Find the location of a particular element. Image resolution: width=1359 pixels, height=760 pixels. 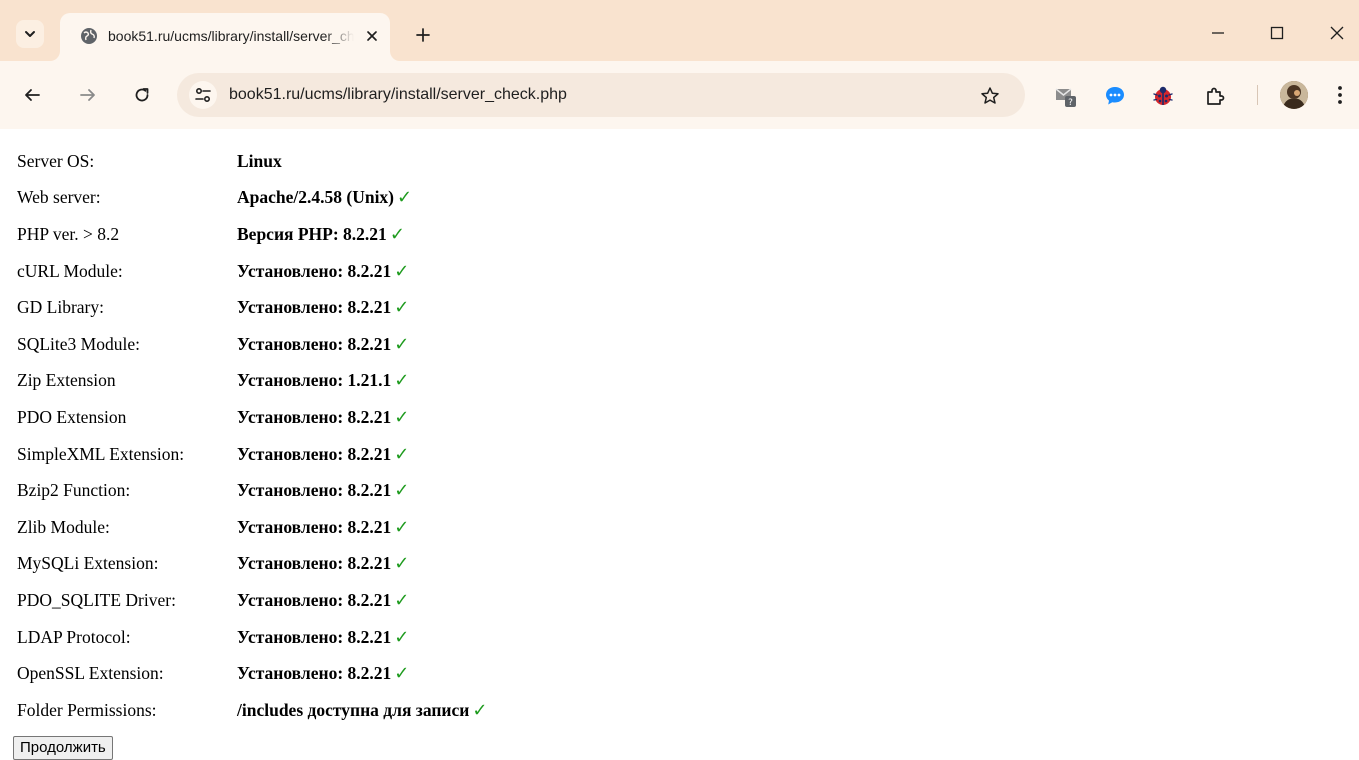

check-row: Web server: Apache/2.4.58 (Unix) ✓ is located at coordinates (252, 198).